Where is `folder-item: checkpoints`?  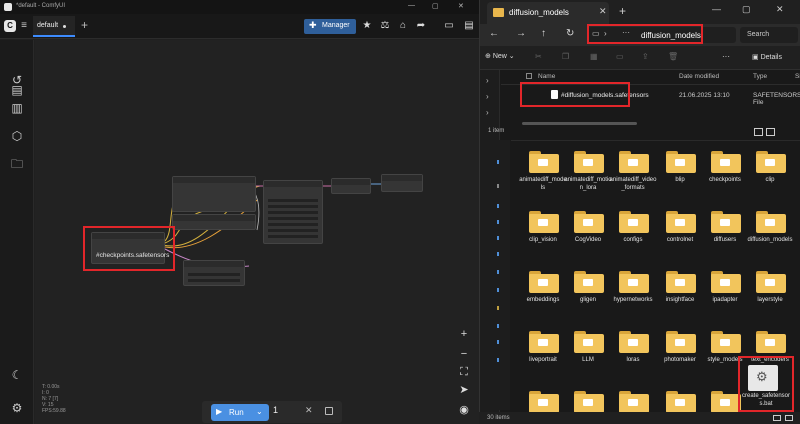
folder-item: checkpoints is located at coordinates (725, 175).